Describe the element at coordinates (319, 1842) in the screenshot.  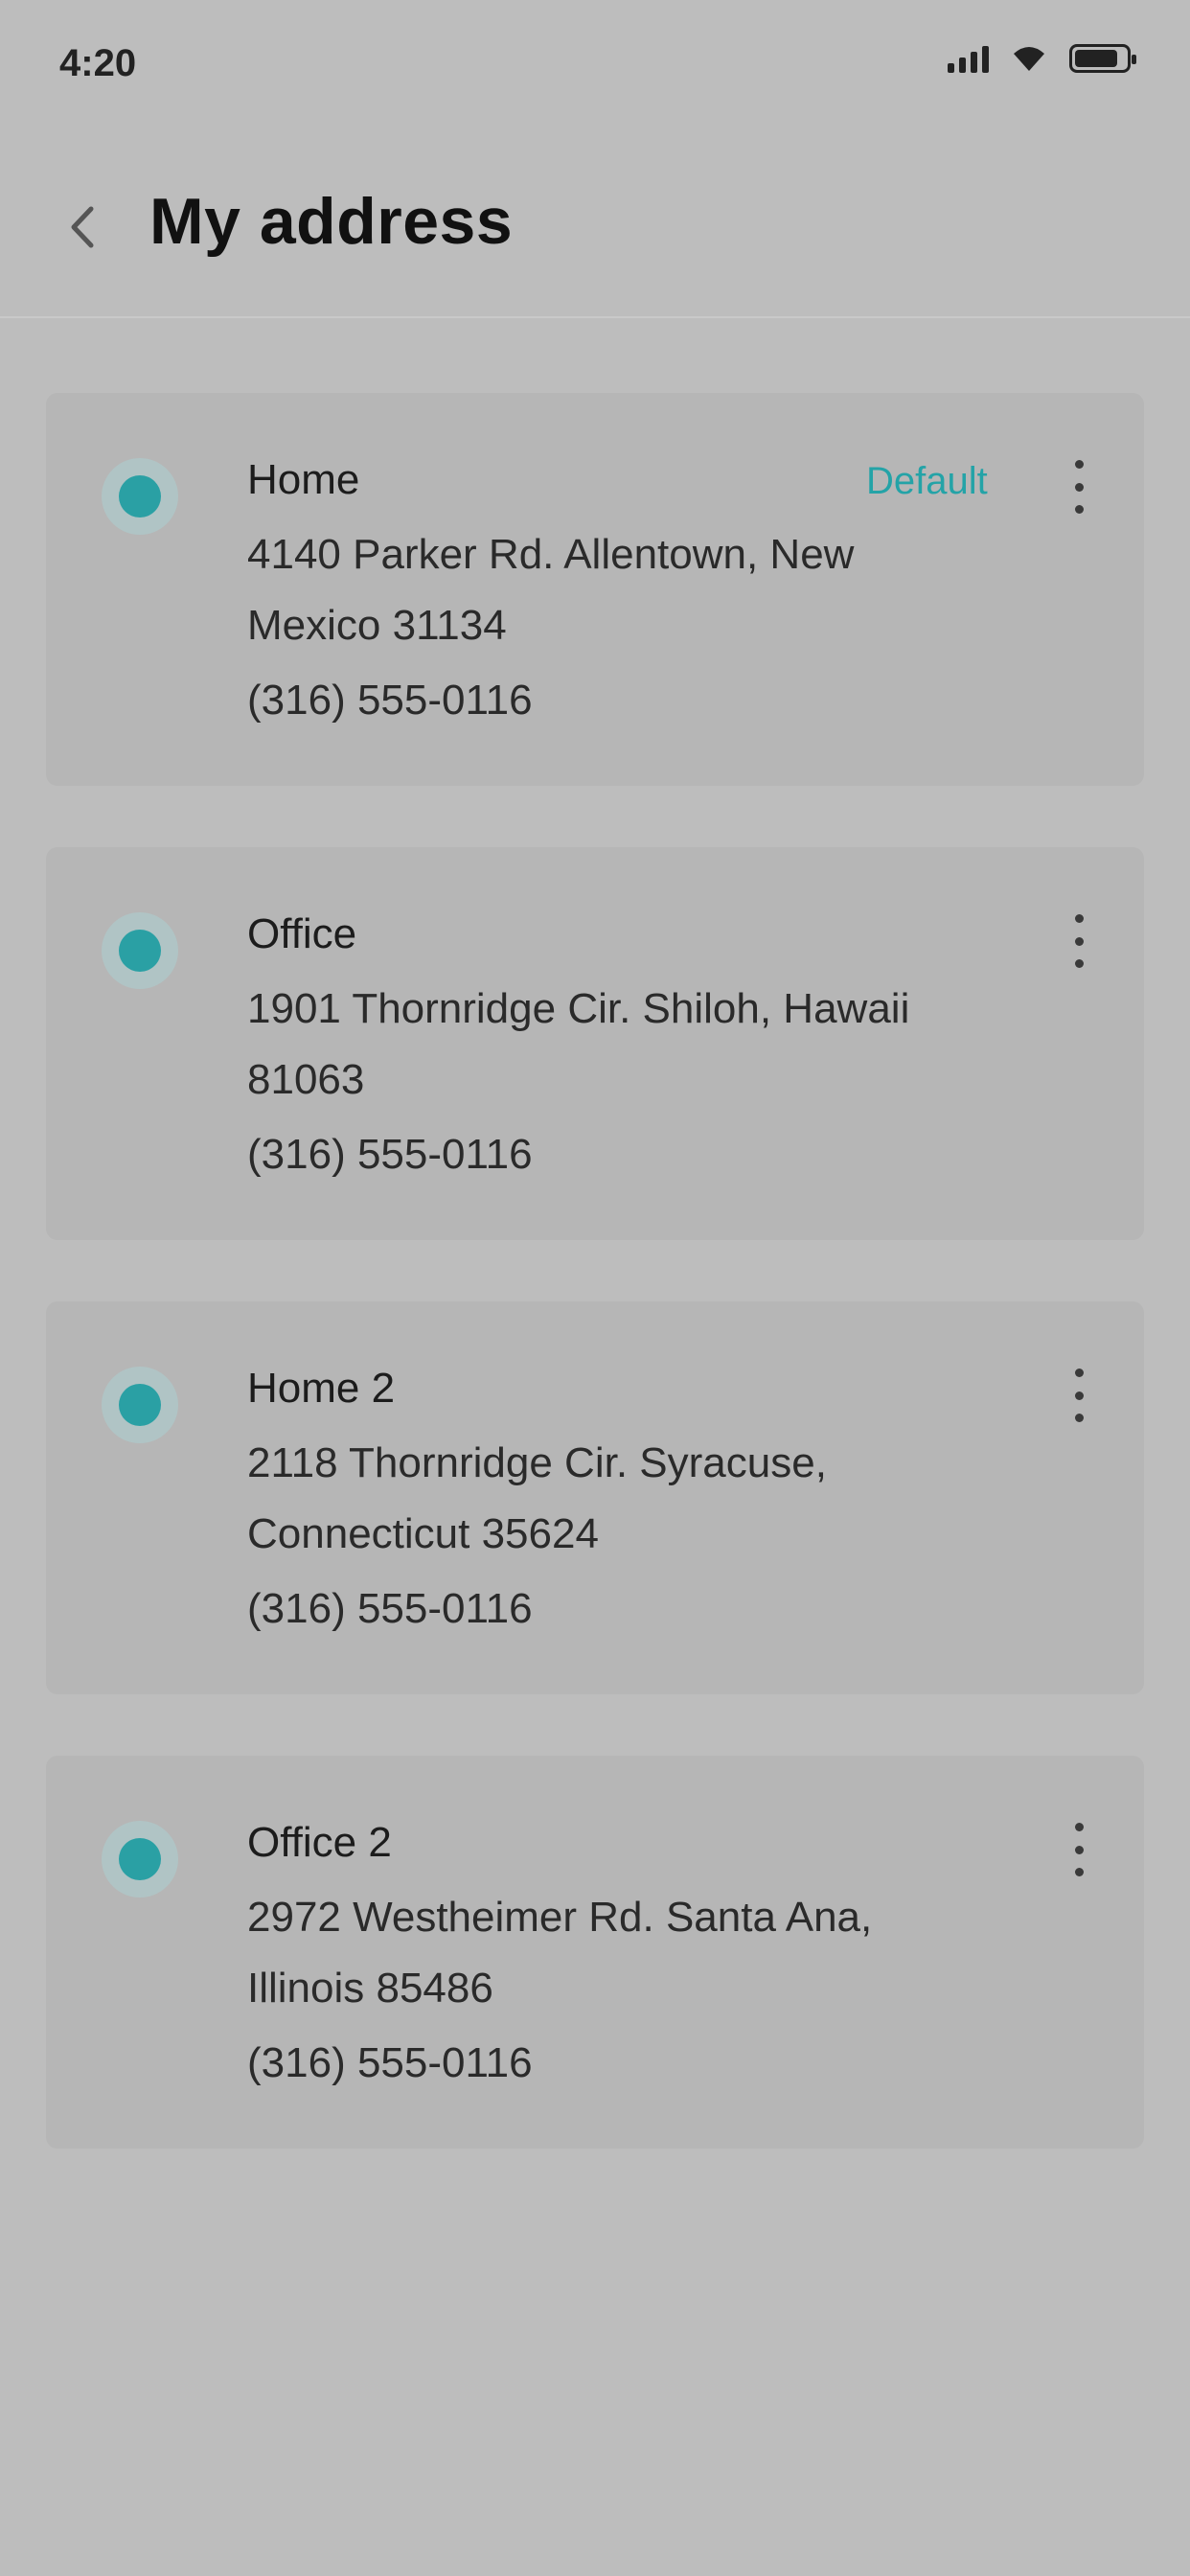
I see `address-name: Office 2` at that location.